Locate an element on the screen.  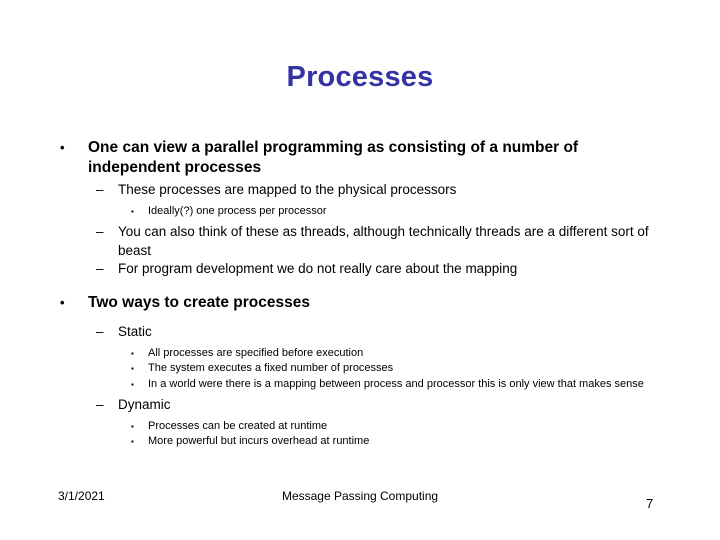
bullet-level3: ▪ Processes can be created at runtime is located at coordinates (360, 427).